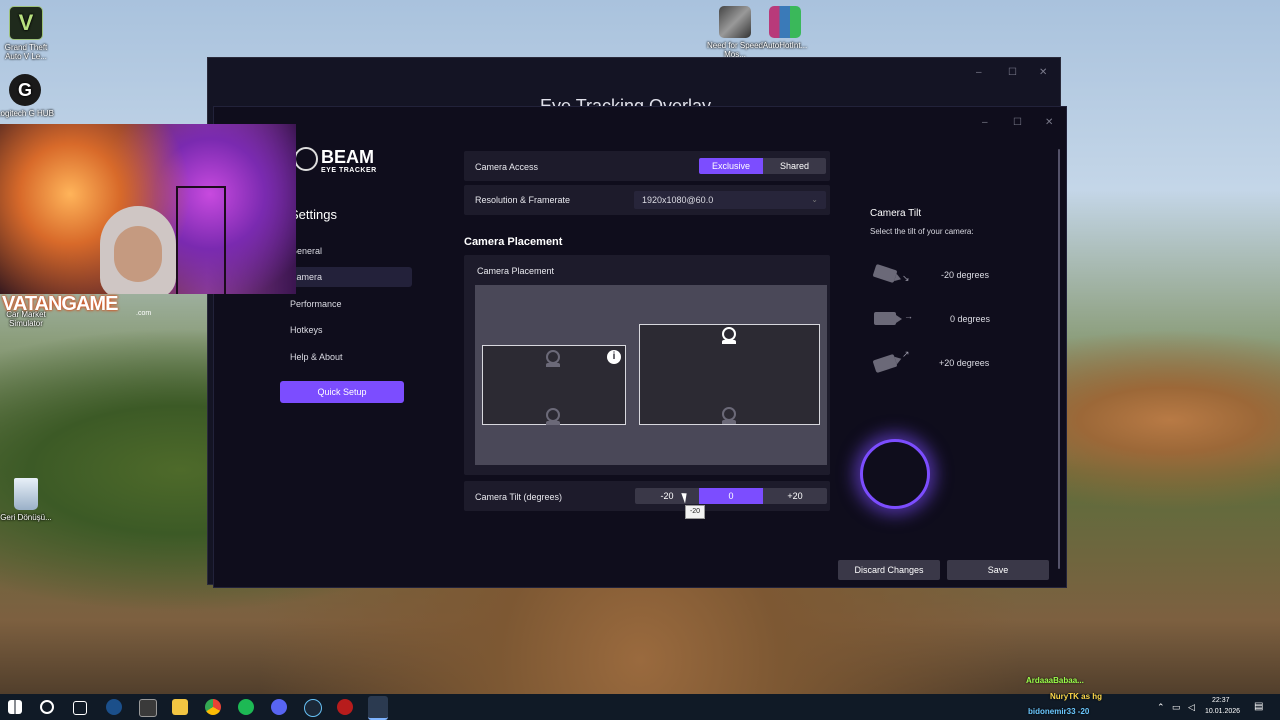  I want to click on discard-changes-button: Discard Changes, so click(889, 570).